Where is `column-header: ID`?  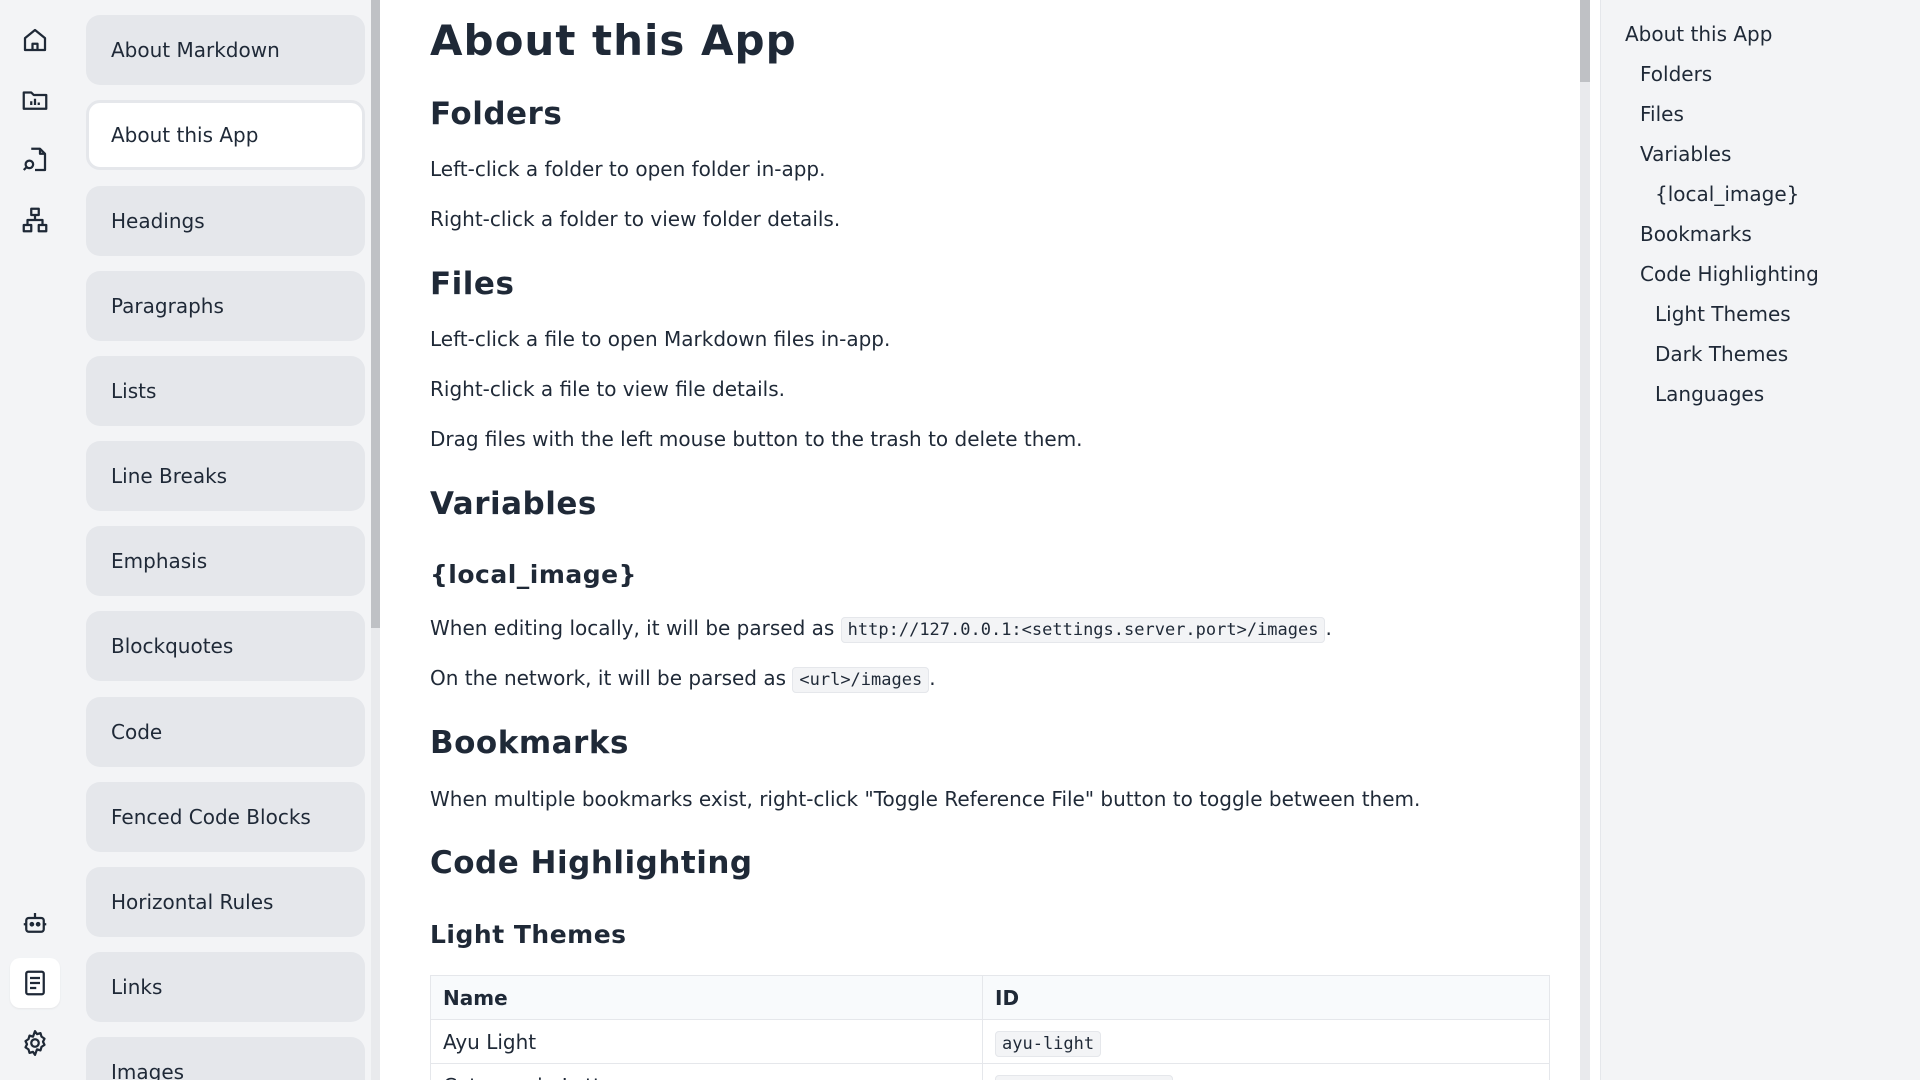 column-header: ID is located at coordinates (1266, 997).